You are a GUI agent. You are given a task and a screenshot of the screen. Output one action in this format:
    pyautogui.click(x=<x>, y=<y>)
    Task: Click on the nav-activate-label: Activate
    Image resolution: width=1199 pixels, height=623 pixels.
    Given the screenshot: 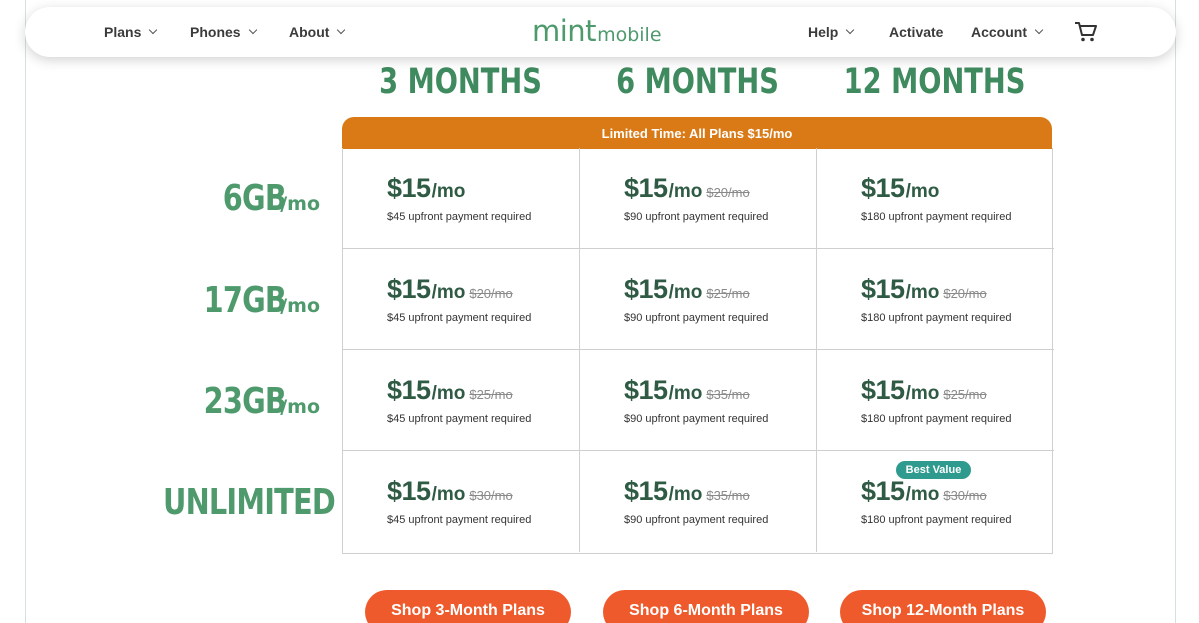 What is the action you would take?
    pyautogui.click(x=916, y=32)
    